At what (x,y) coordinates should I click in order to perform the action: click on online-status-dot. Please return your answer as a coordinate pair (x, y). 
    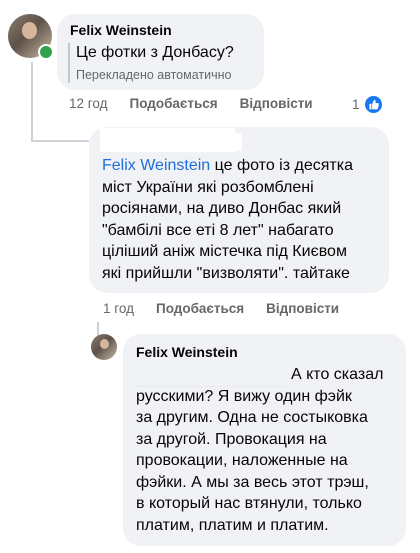
    Looking at the image, I should click on (46, 52).